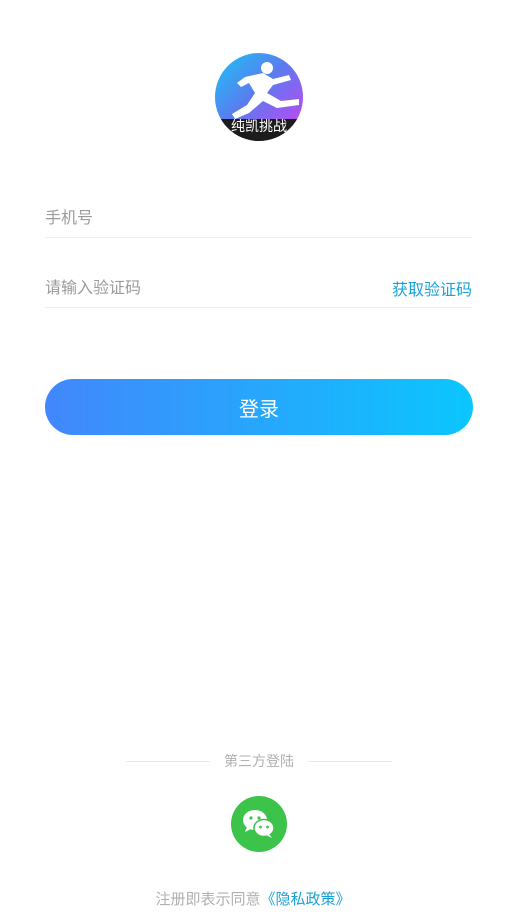 The image size is (506, 915). I want to click on logo-caption-band: 纯凯挑战, so click(259, 130).